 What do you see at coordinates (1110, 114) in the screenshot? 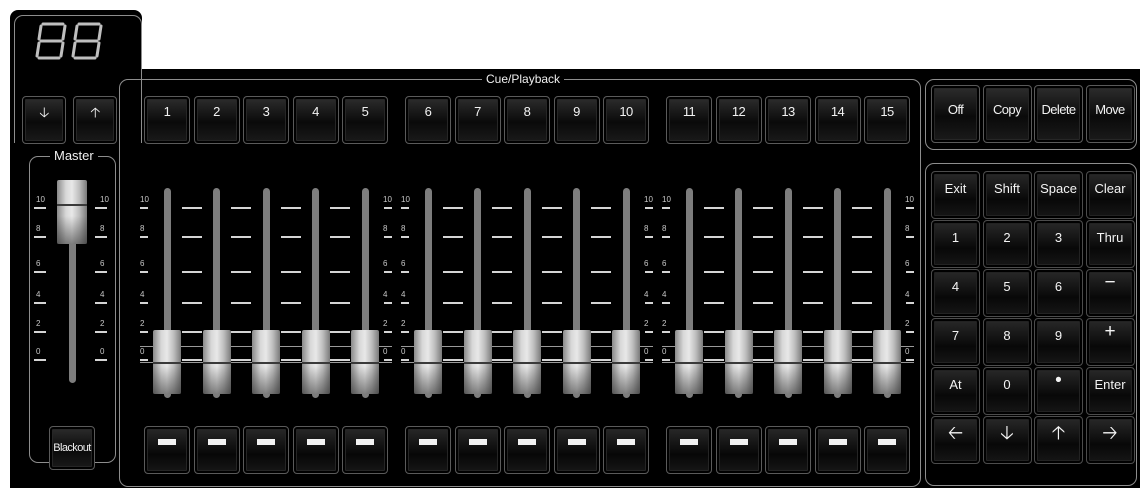
I see `edit-button-move: Move` at bounding box center [1110, 114].